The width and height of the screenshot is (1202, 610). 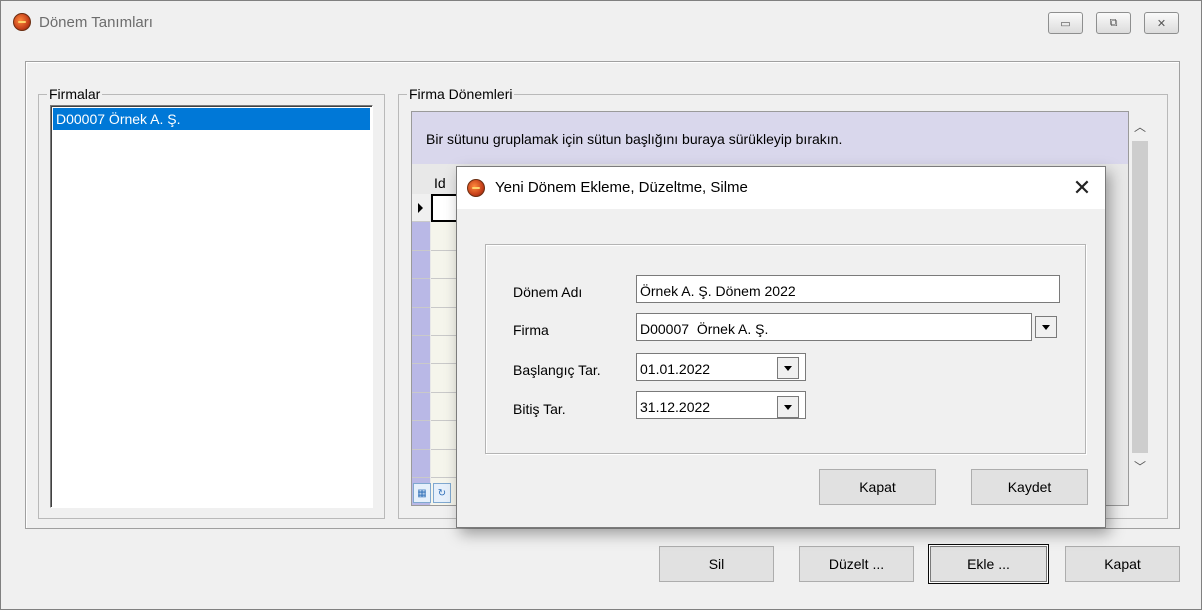 I want to click on restore-button: ⧉, so click(x=1113, y=23).